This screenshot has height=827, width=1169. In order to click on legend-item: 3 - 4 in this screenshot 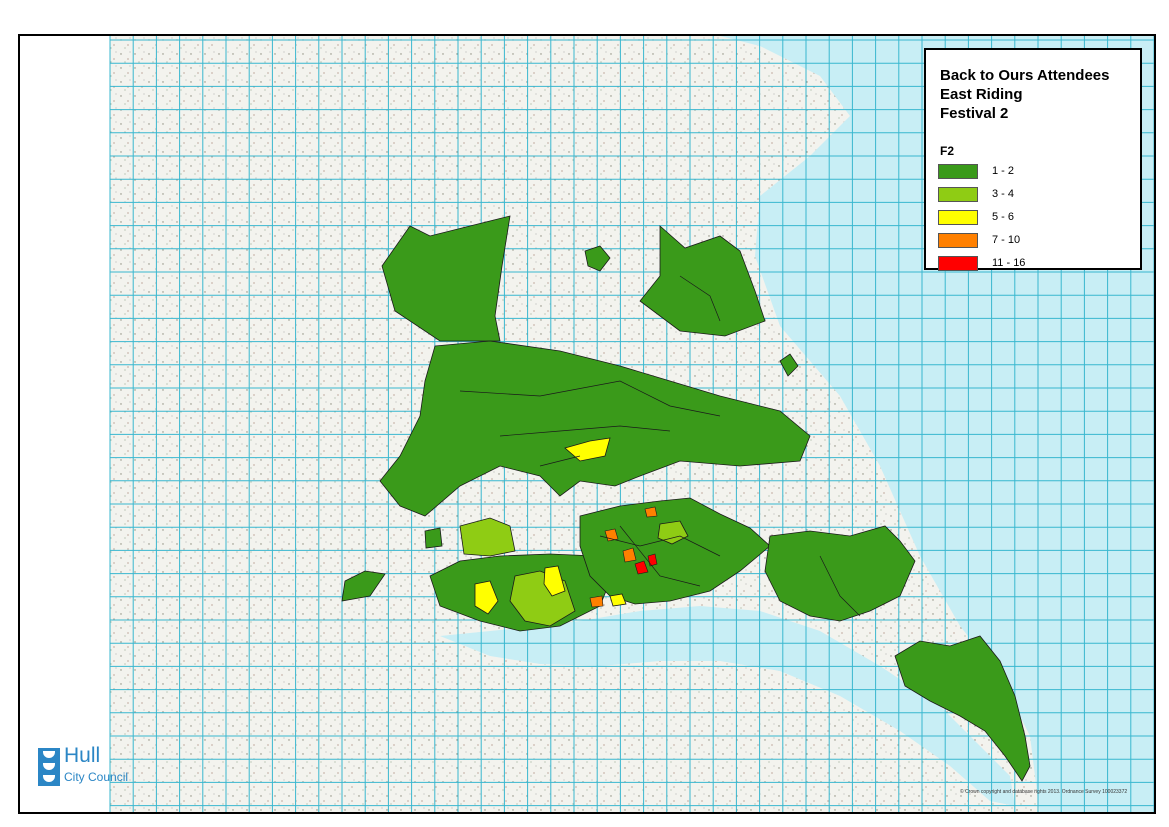, I will do `click(1033, 195)`.